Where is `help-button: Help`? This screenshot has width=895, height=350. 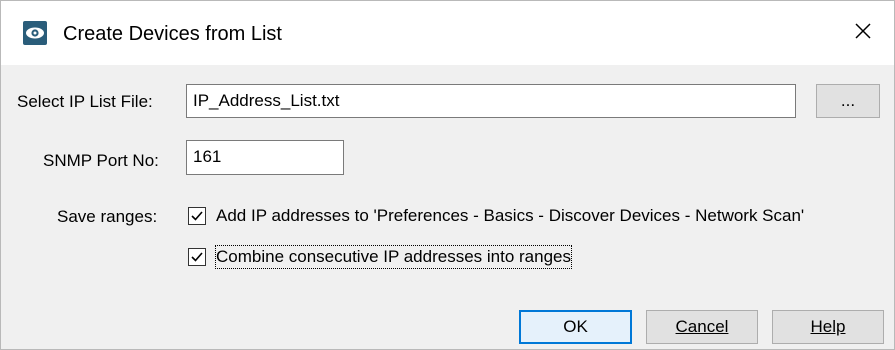
help-button: Help is located at coordinates (828, 327).